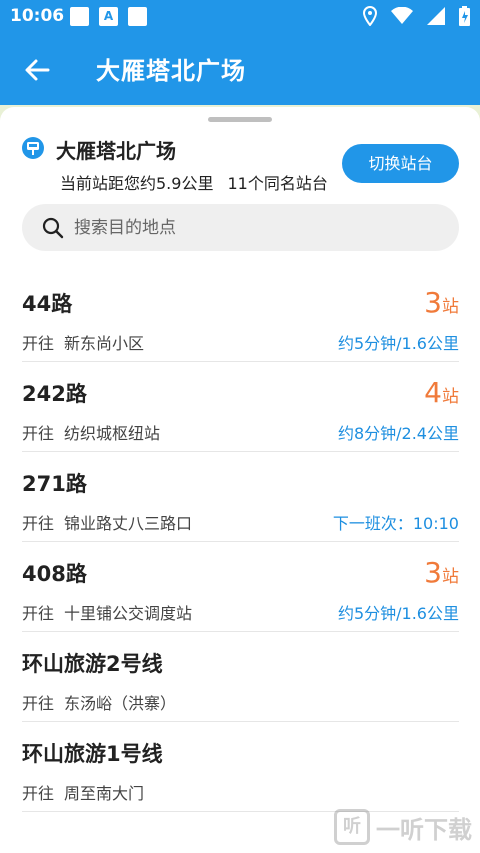 This screenshot has width=480, height=853. What do you see at coordinates (108, 16) in the screenshot?
I see `notification-letter-icon: A` at bounding box center [108, 16].